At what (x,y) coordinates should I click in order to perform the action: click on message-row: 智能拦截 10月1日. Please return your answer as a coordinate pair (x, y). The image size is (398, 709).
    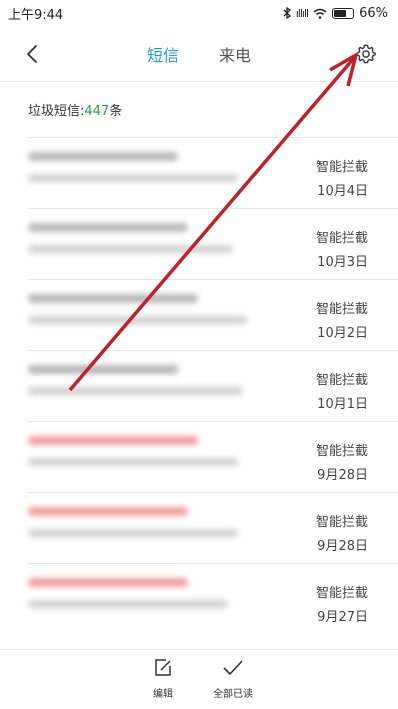
    Looking at the image, I should click on (213, 385).